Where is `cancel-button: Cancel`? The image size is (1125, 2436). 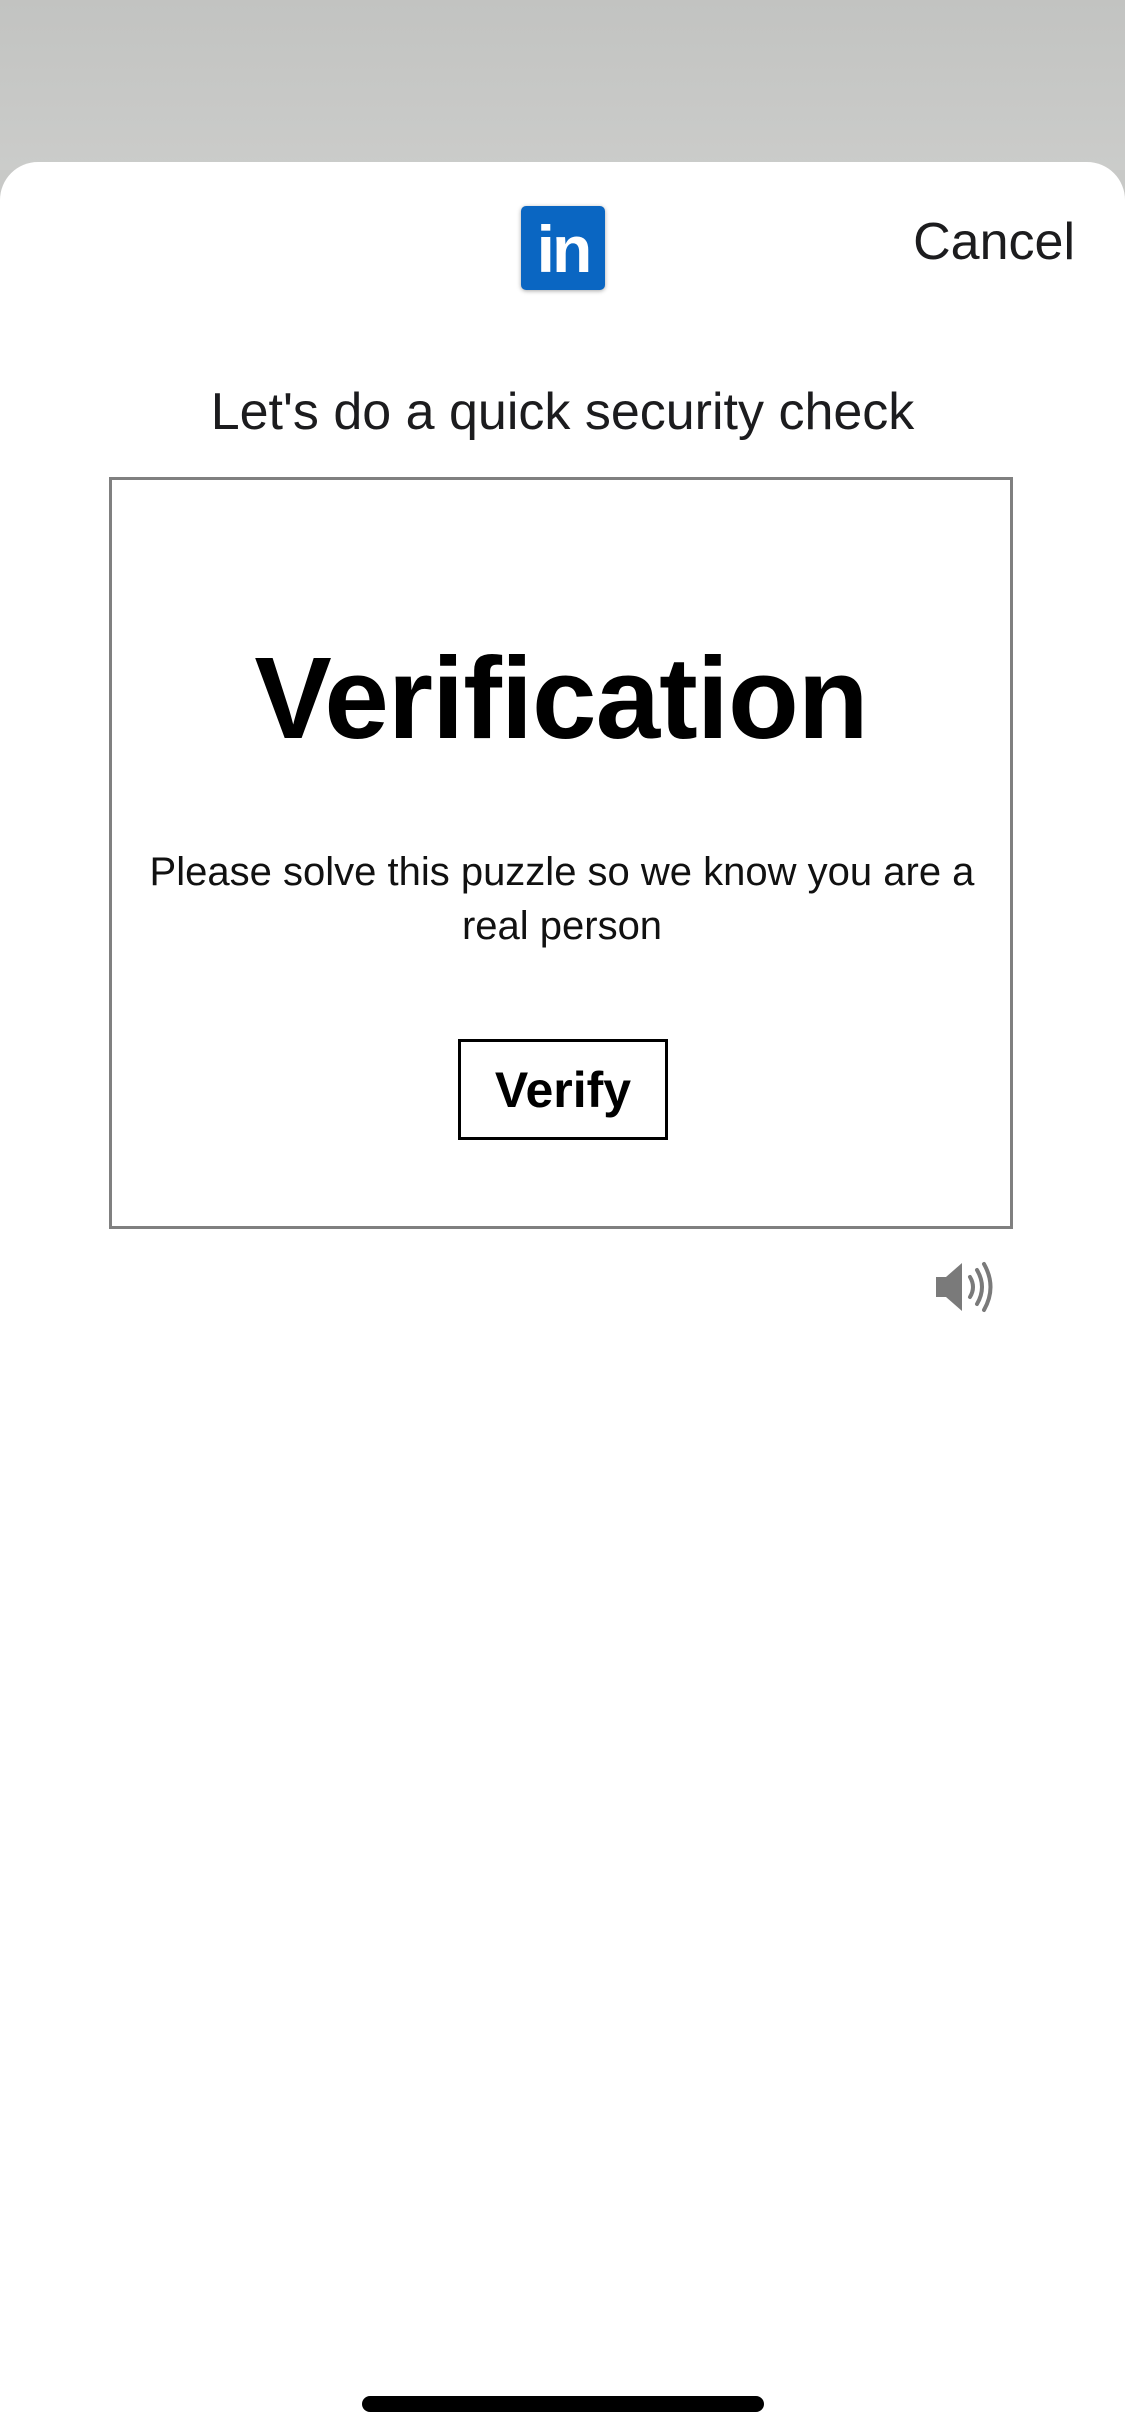 cancel-button: Cancel is located at coordinates (994, 242).